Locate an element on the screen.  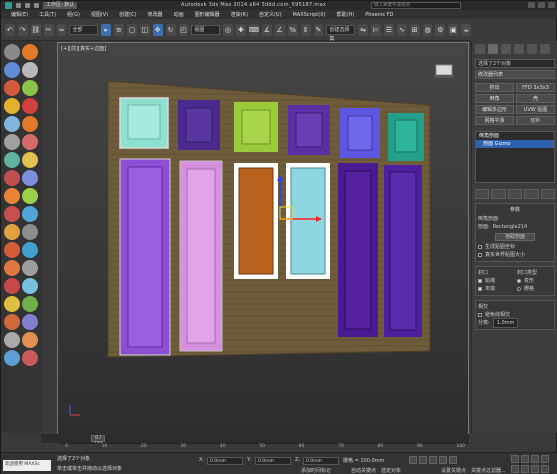
spinner-snap-icon: ⇕ is located at coordinates (305, 29).